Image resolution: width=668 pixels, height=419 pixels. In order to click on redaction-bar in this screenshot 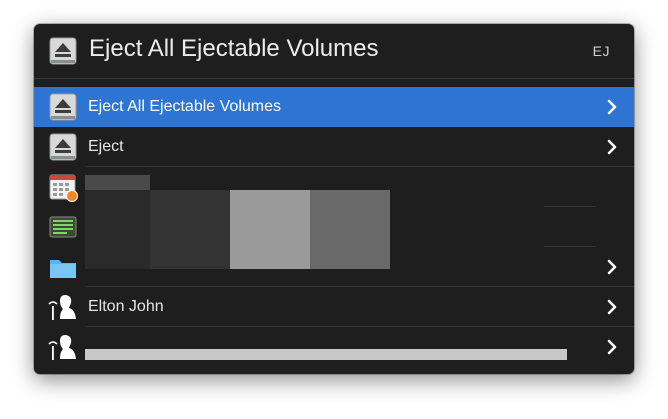, I will do `click(326, 354)`.